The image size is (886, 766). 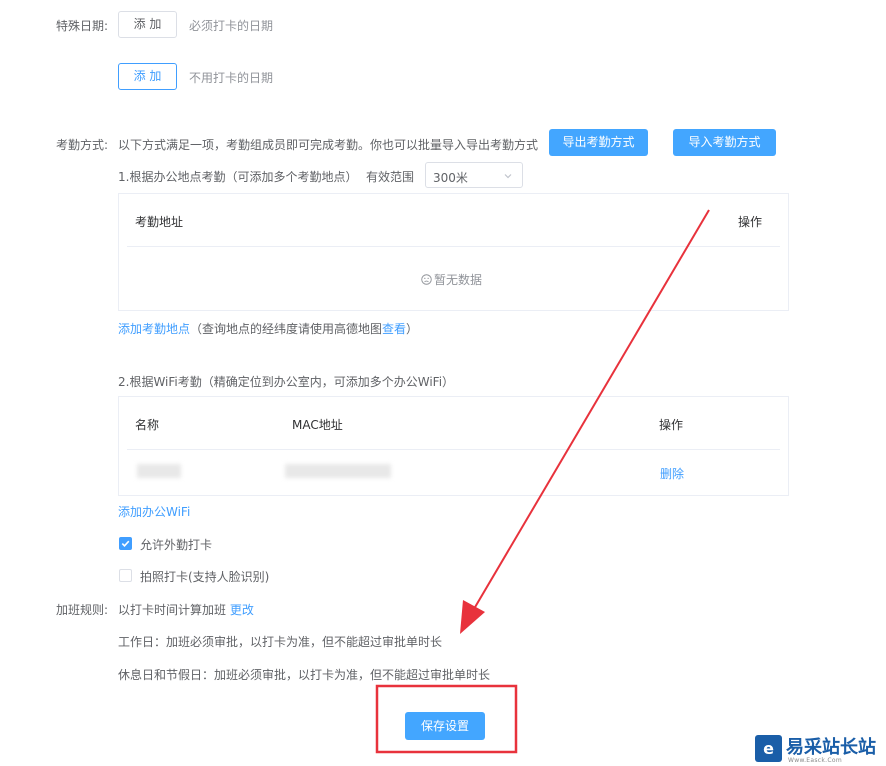 I want to click on holiday-rule: 休息日和节假日：加班必须审批，以打卡为准，但不能超过审批单时长, so click(x=304, y=675).